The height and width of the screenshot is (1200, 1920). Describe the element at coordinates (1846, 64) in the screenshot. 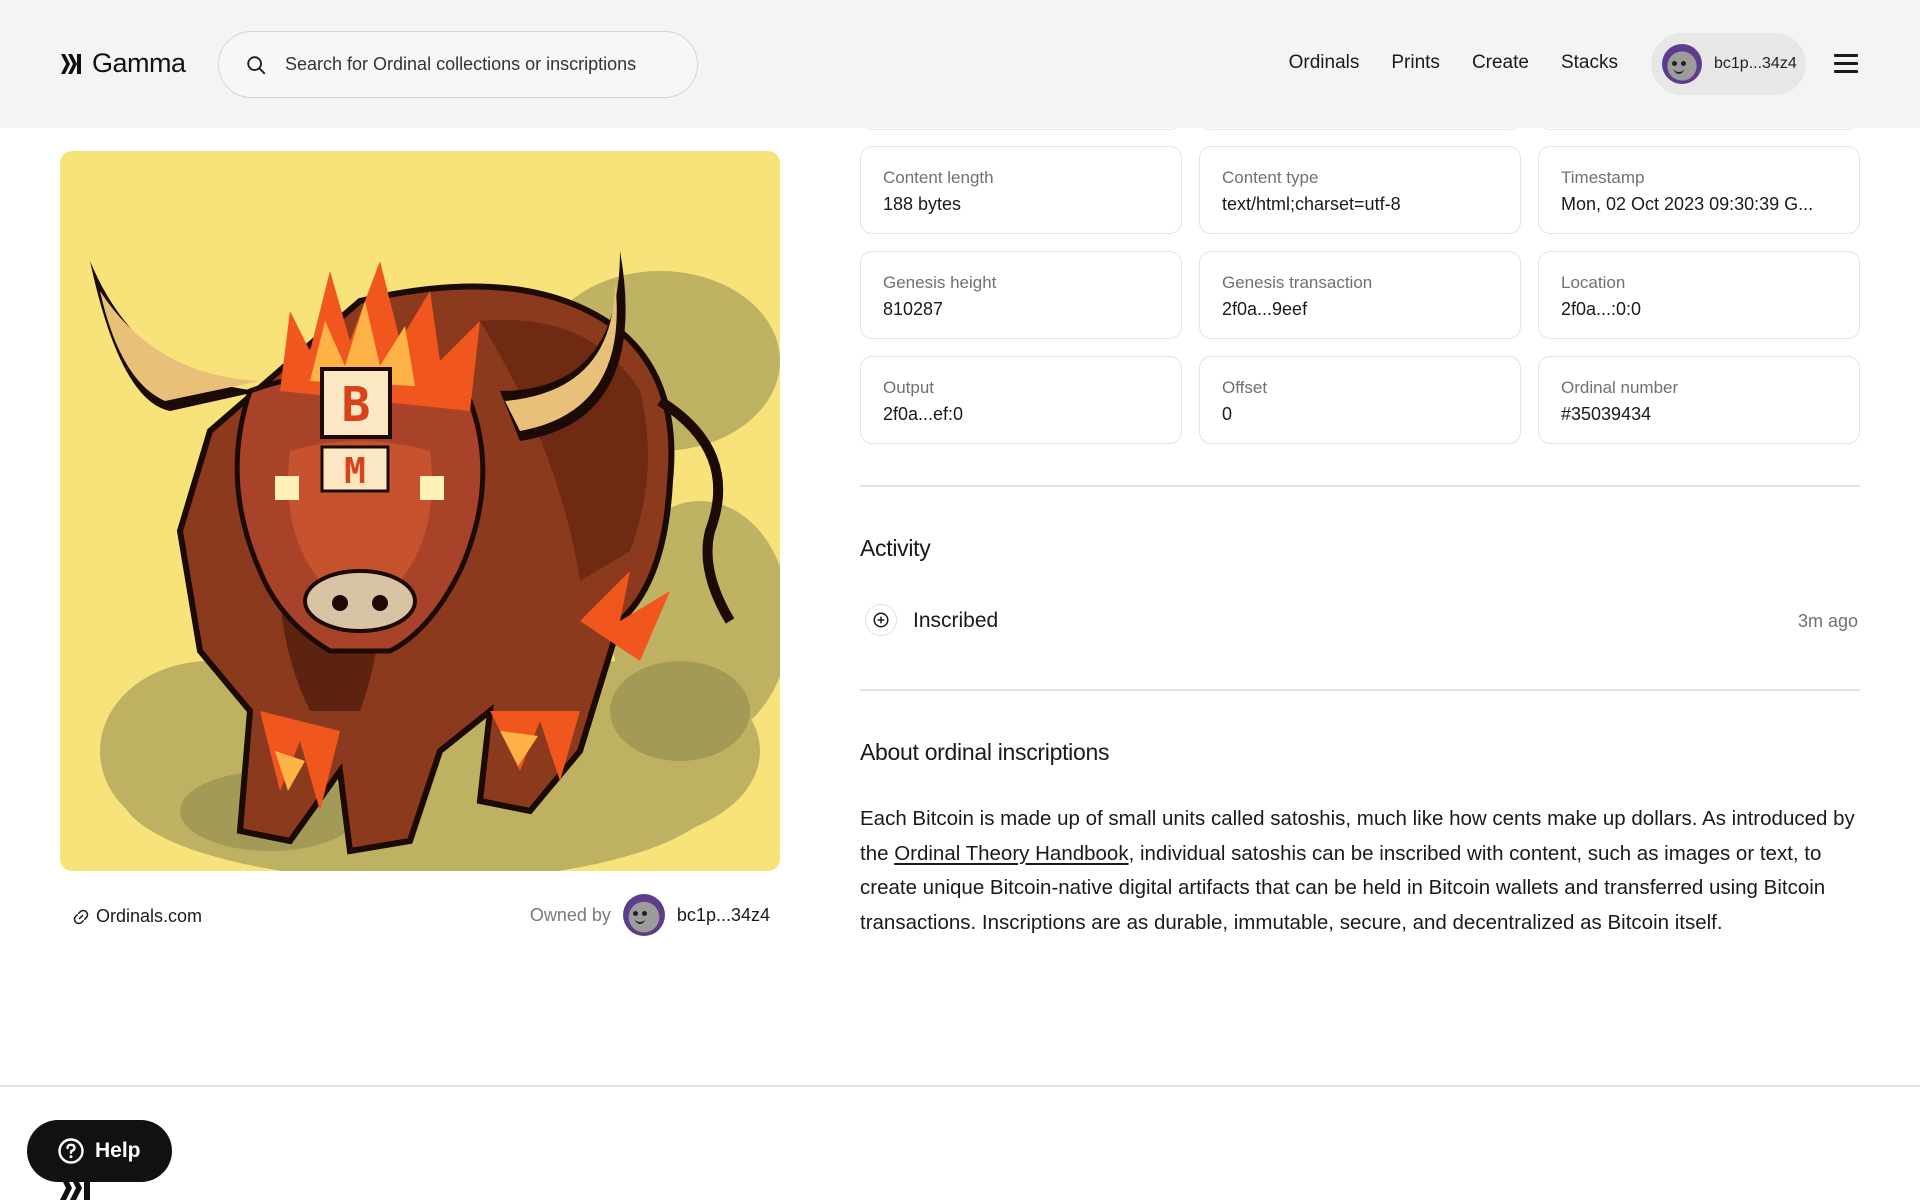

I see `hamburger-menu-icon` at that location.